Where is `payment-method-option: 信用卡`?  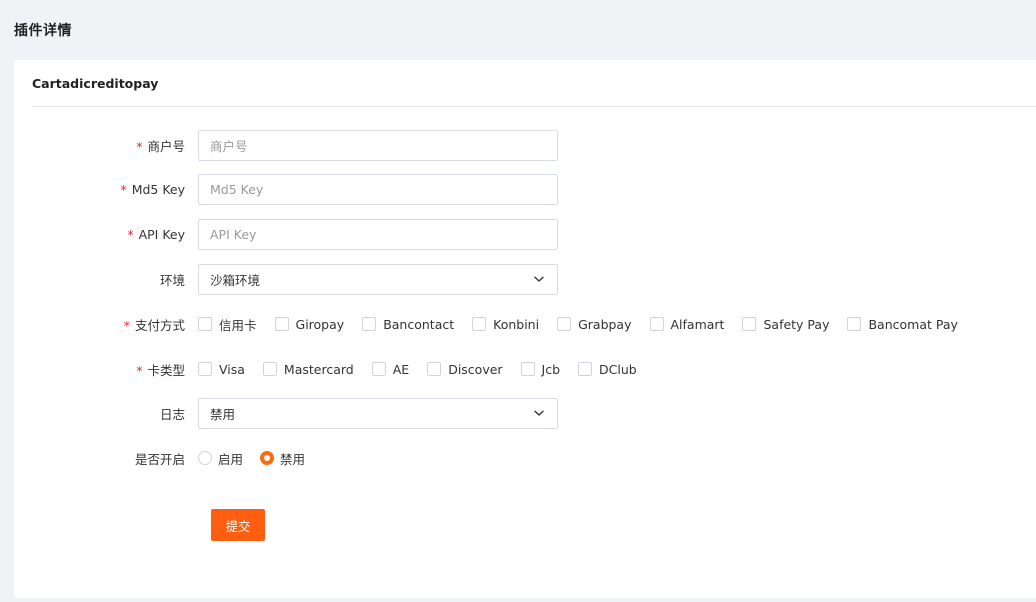 payment-method-option: 信用卡 is located at coordinates (227, 324).